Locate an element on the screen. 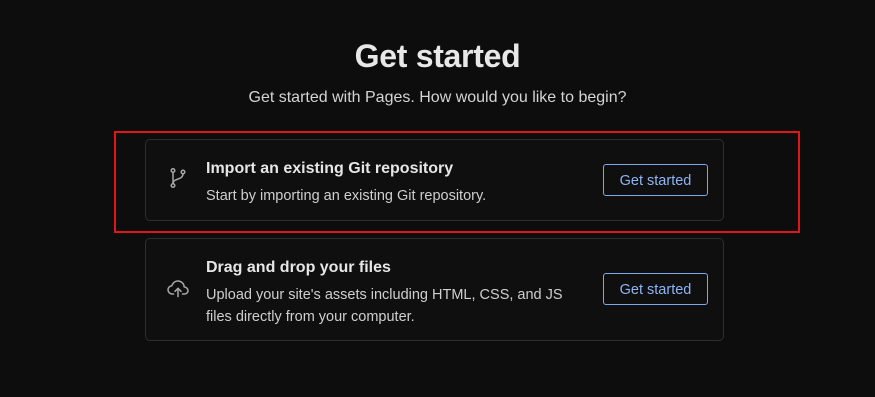  page-title: Get started is located at coordinates (437, 56).